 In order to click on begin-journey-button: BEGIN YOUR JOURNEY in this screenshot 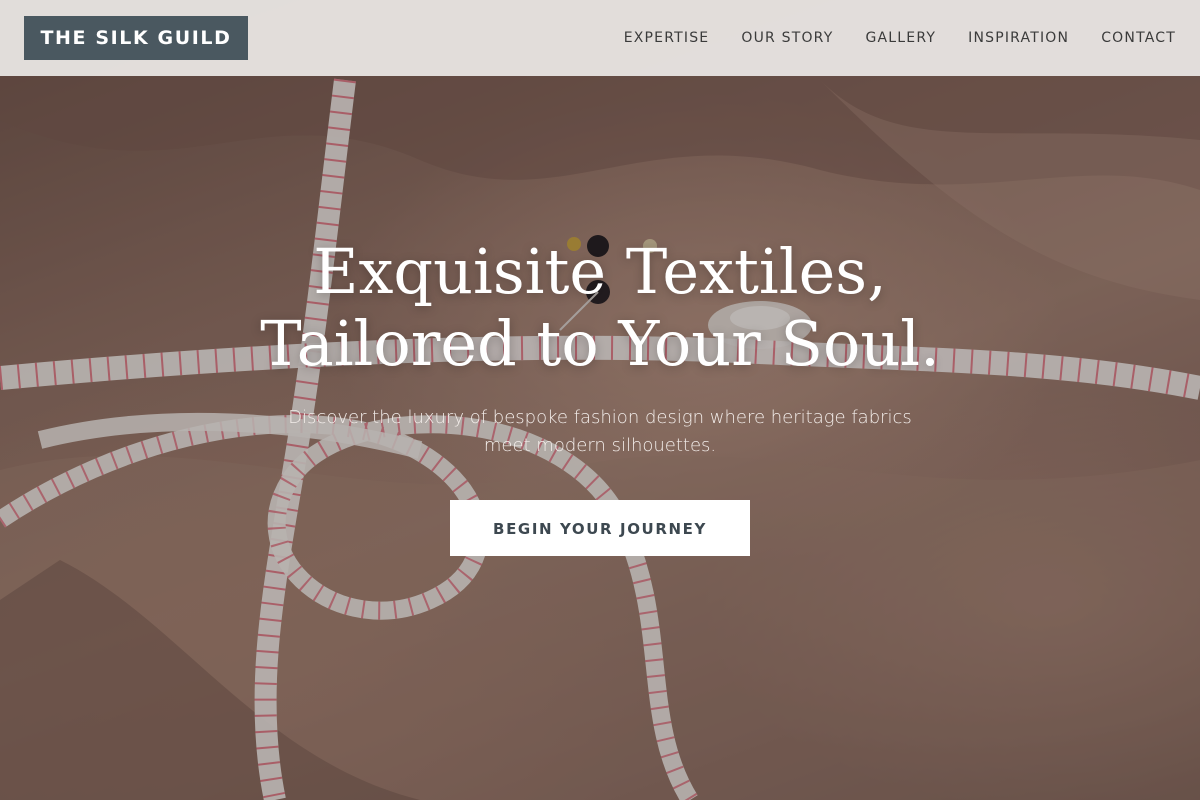, I will do `click(600, 528)`.